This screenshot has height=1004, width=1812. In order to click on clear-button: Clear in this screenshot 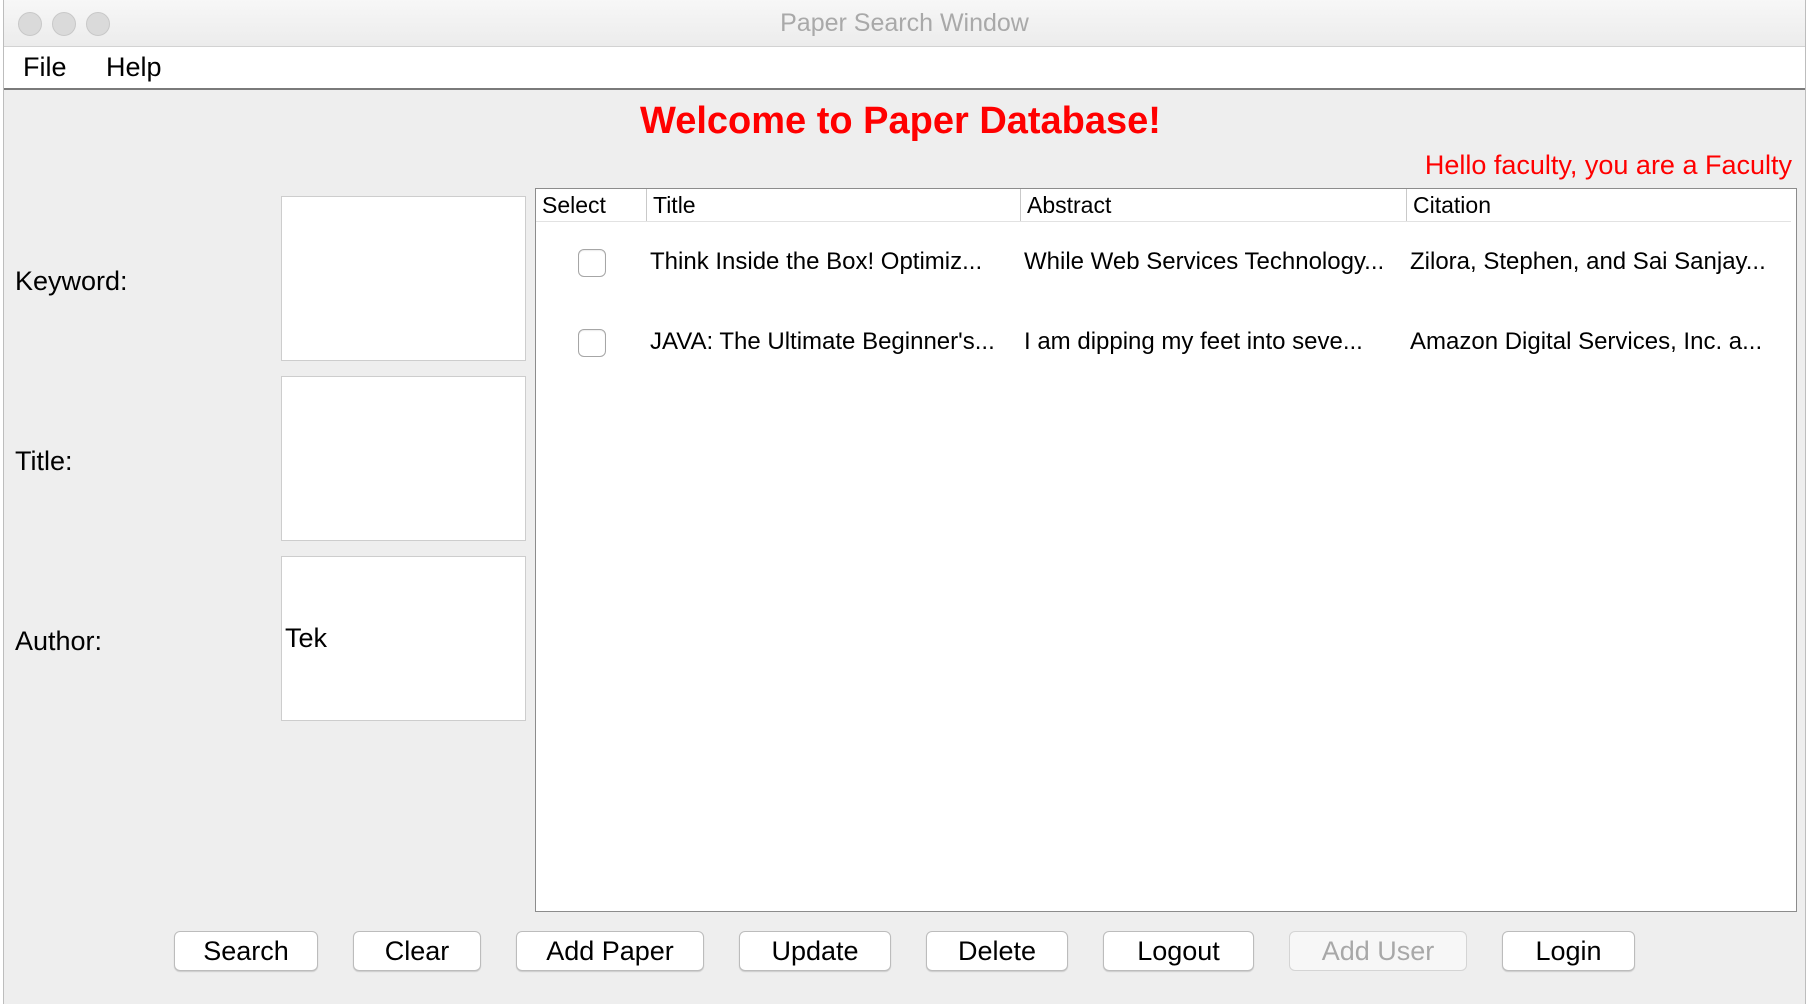, I will do `click(417, 951)`.